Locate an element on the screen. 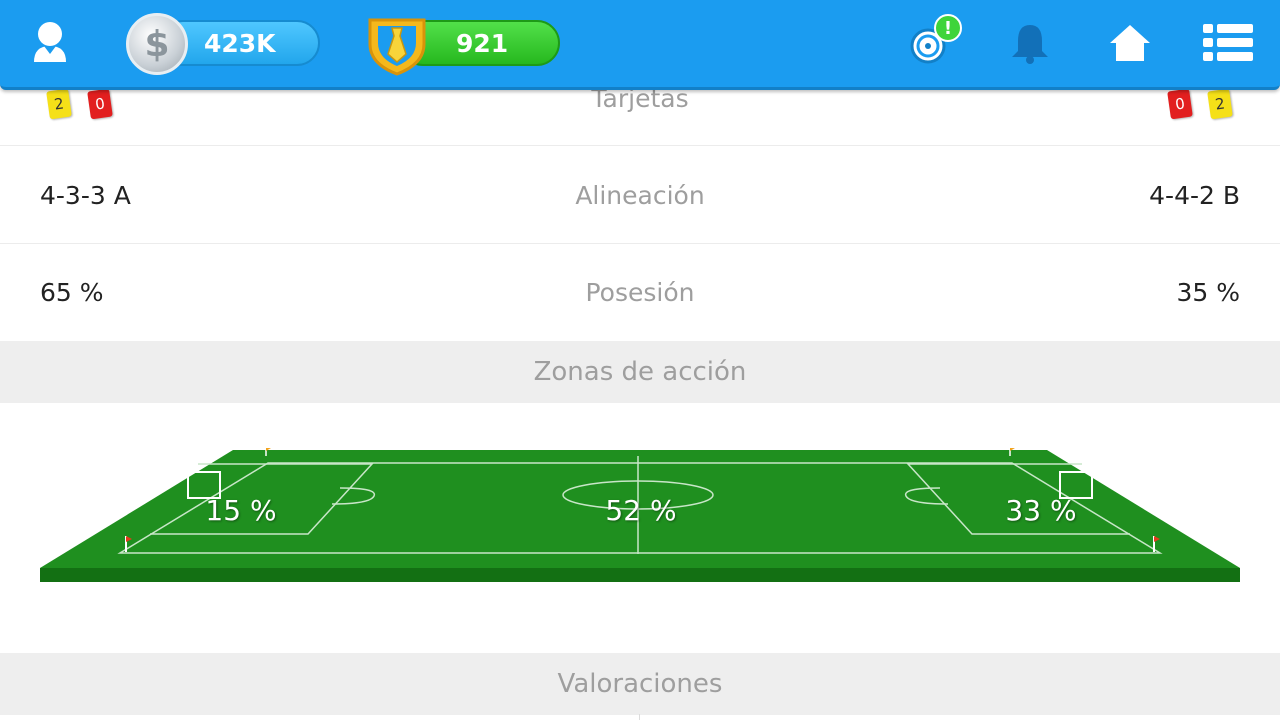 Image resolution: width=1280 pixels, height=720 pixels. home-possession: 65 % is located at coordinates (72, 292).